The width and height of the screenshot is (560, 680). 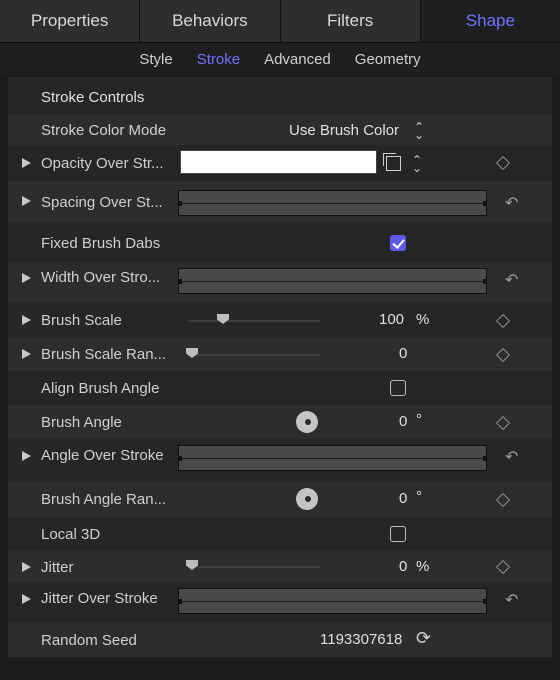 I want to click on gradient-preset-icon, so click(x=392, y=162).